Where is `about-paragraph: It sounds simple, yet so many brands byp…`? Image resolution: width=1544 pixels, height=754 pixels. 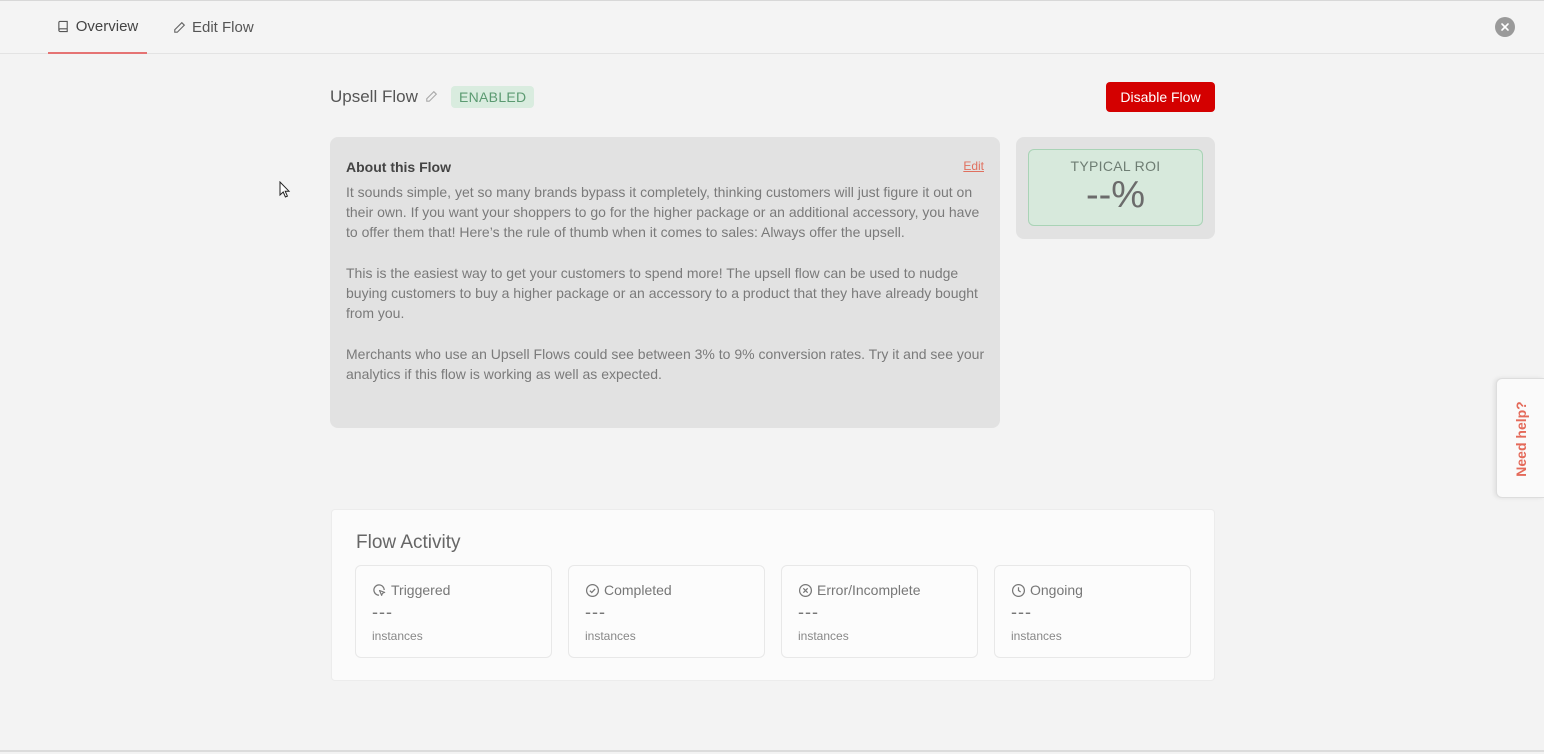
about-paragraph: It sounds simple, yet so many brands byp… is located at coordinates (663, 212).